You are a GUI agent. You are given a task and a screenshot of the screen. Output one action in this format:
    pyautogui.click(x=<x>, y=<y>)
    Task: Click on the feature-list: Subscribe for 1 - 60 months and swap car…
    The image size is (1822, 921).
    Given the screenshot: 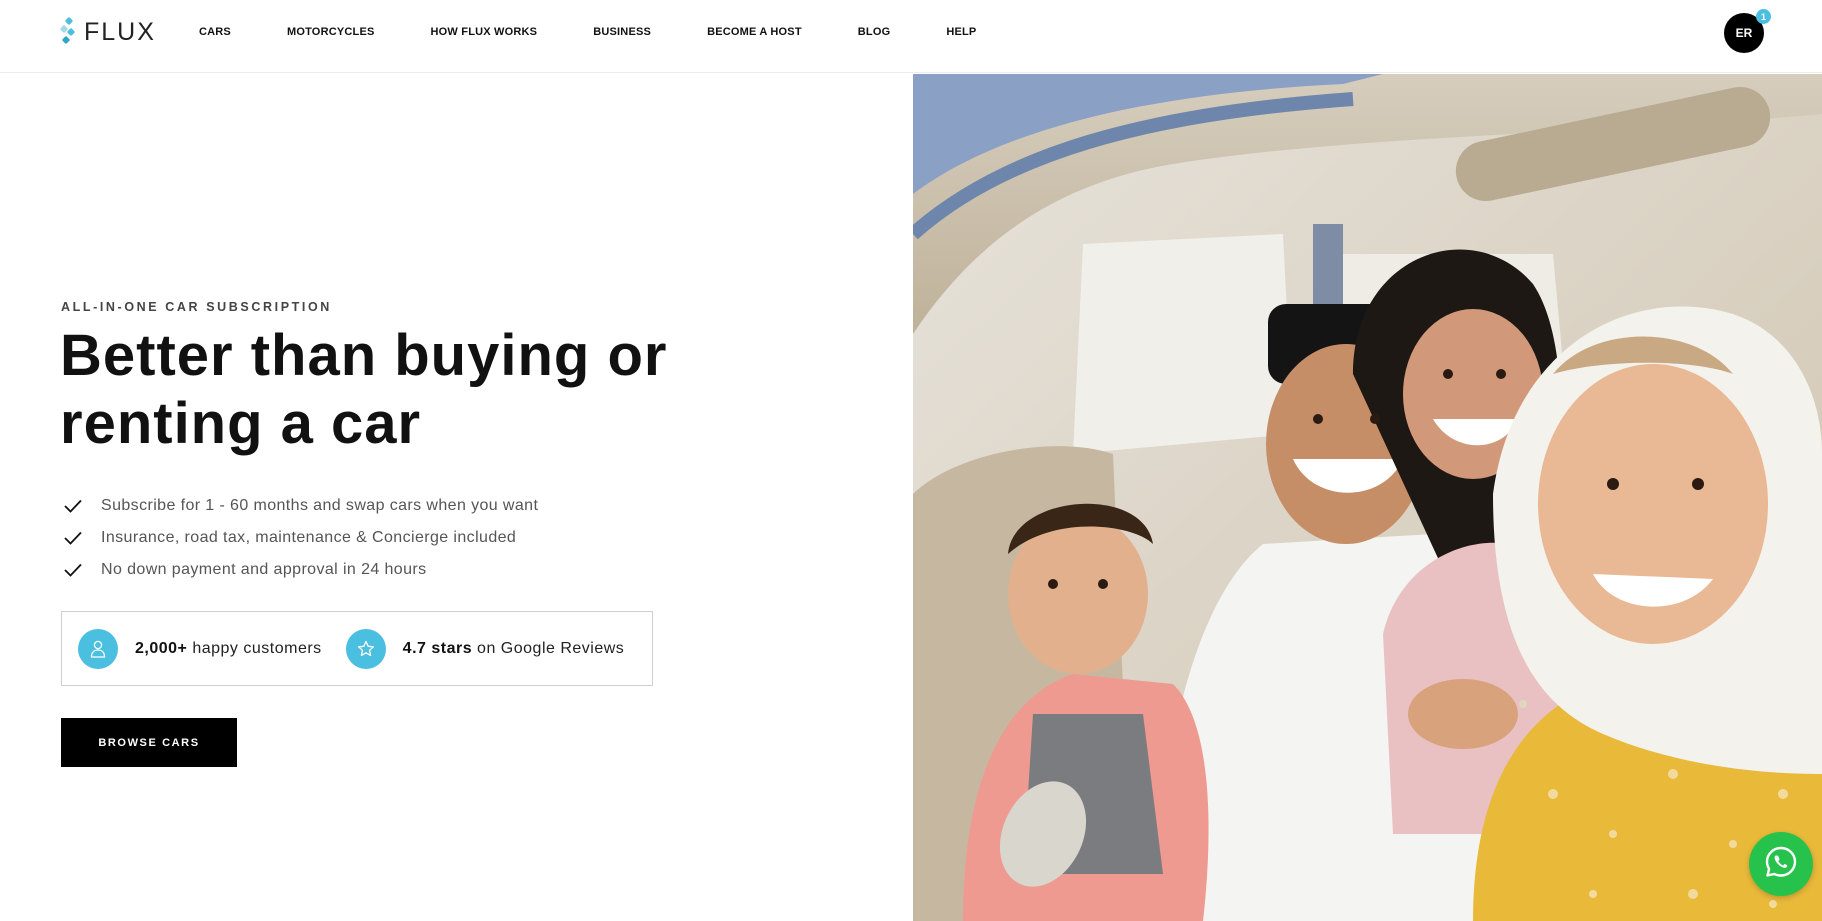 What is the action you would take?
    pyautogui.click(x=300, y=538)
    